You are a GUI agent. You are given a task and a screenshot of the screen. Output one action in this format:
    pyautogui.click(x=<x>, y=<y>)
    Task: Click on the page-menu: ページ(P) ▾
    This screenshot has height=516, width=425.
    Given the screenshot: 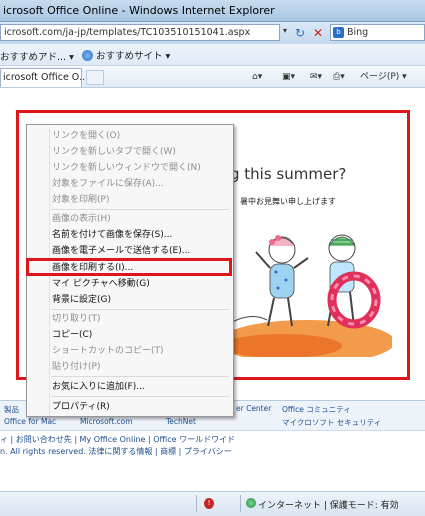 What is the action you would take?
    pyautogui.click(x=383, y=77)
    